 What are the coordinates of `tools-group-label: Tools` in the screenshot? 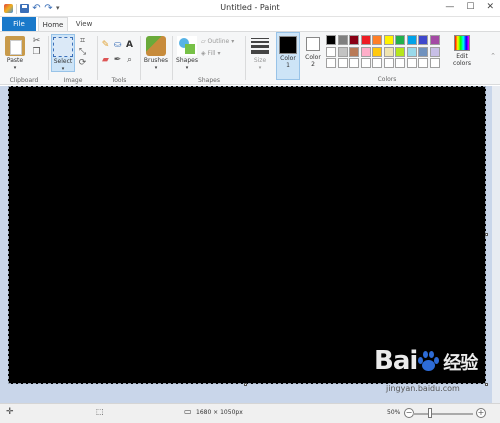 It's located at (119, 80).